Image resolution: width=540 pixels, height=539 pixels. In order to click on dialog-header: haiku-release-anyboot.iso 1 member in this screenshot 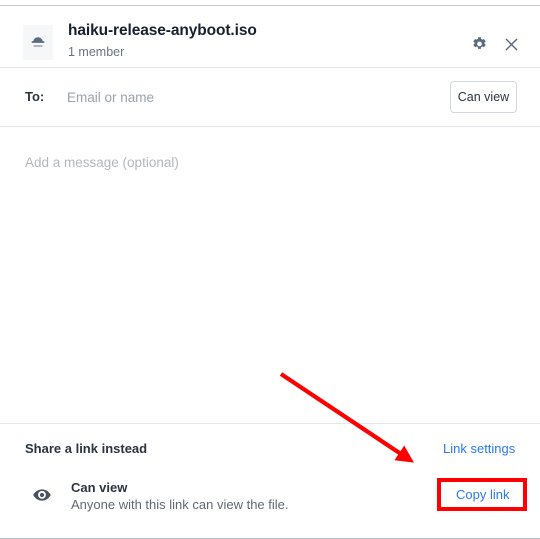, I will do `click(270, 37)`.